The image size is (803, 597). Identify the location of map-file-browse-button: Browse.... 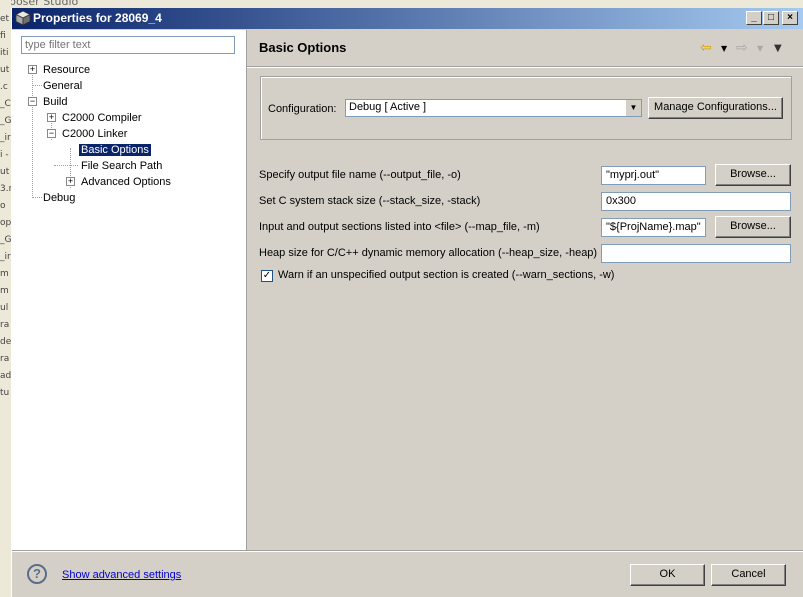
(753, 227).